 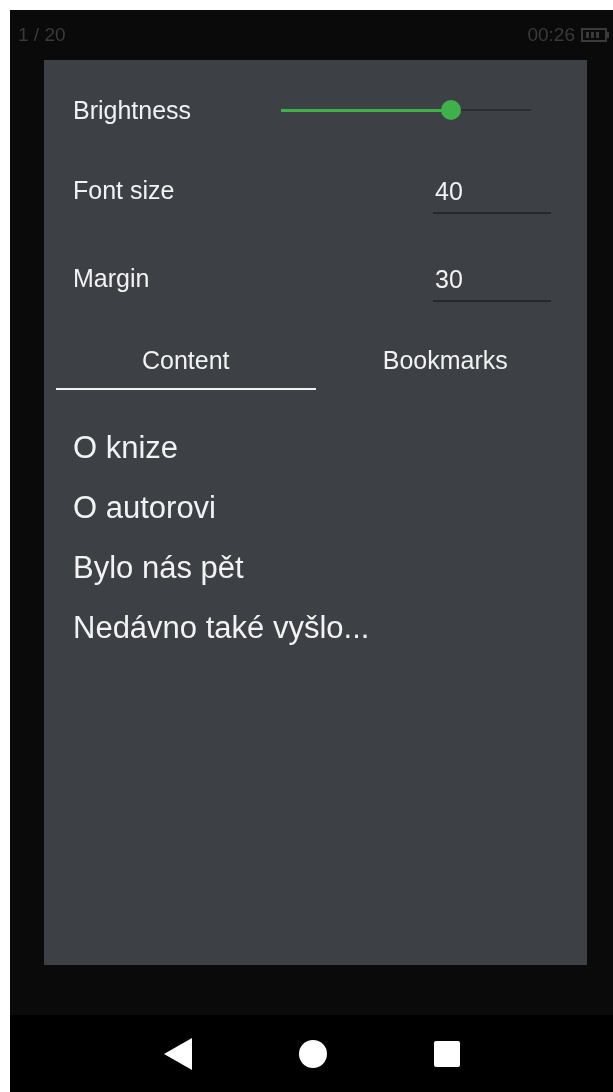 I want to click on tab: Content, so click(x=186, y=361).